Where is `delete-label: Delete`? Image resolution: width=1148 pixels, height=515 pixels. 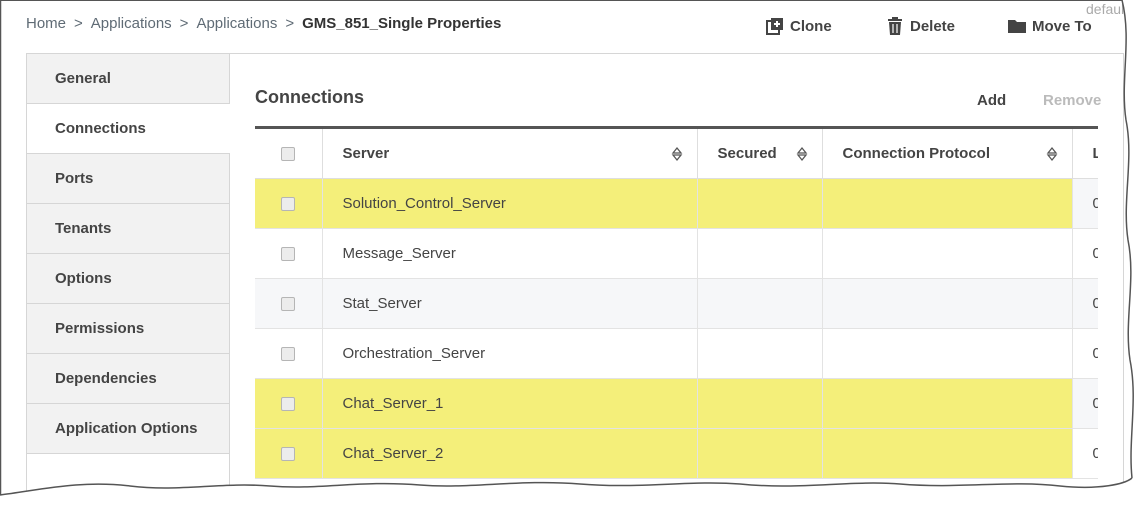
delete-label: Delete is located at coordinates (933, 26).